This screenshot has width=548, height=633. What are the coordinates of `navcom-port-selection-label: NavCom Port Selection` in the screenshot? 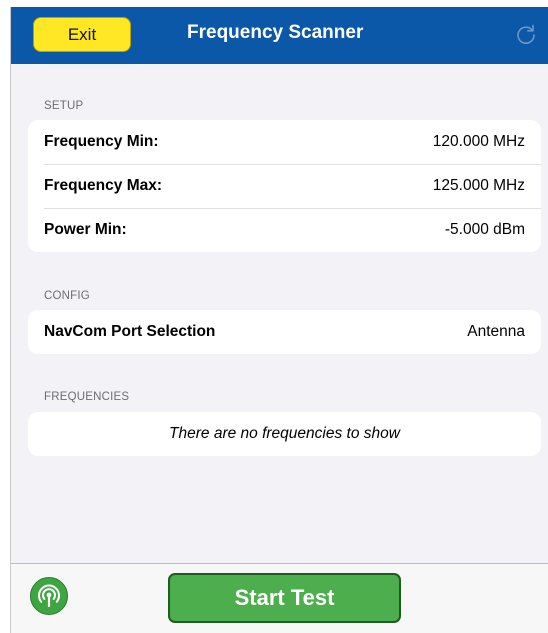 It's located at (130, 331).